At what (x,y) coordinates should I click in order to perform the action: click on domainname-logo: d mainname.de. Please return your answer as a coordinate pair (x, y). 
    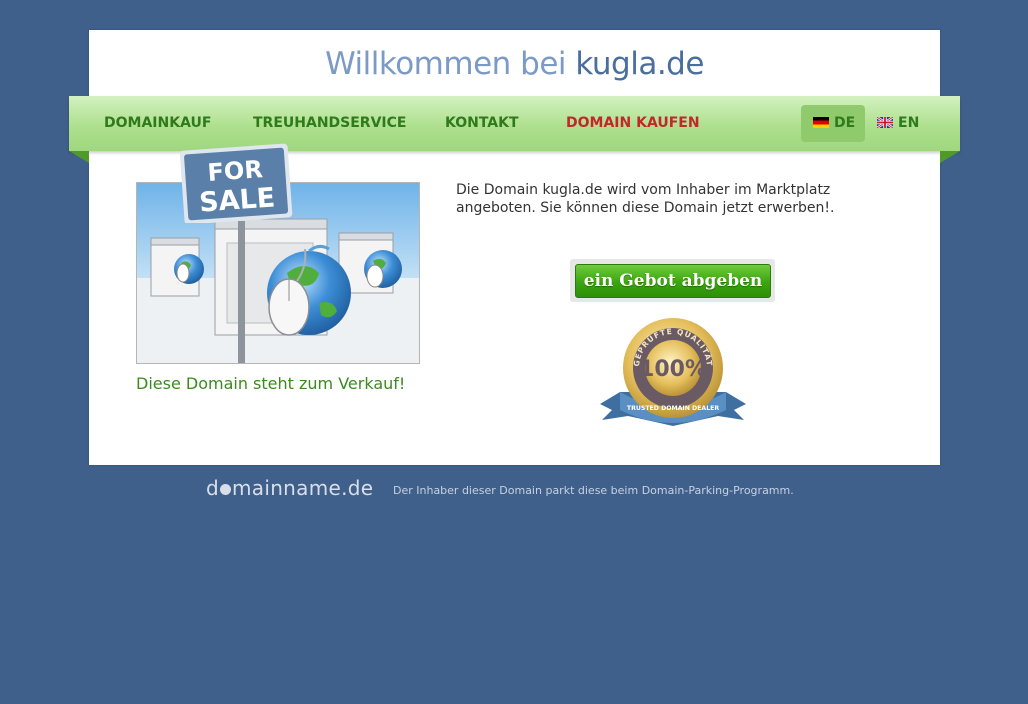
    Looking at the image, I should click on (289, 488).